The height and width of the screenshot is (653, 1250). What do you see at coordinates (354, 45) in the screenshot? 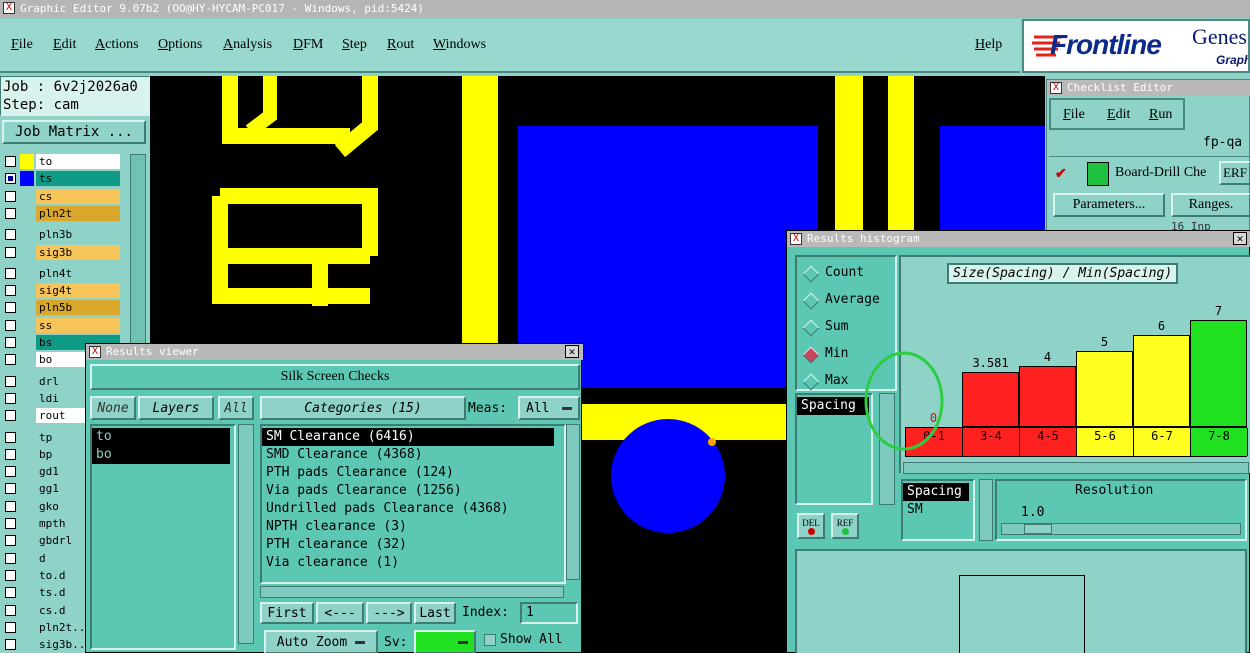
I see `menu-step: Step` at bounding box center [354, 45].